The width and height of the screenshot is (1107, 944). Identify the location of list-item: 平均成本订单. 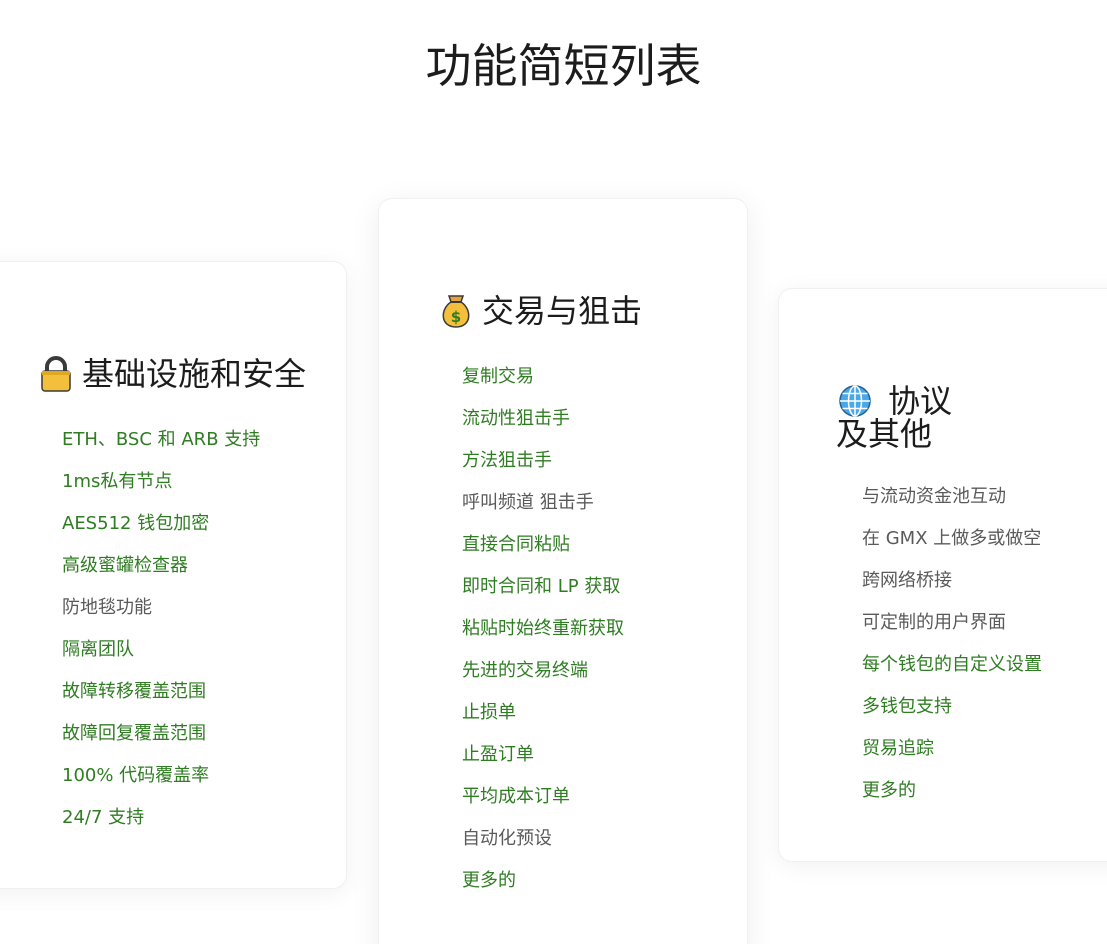
(516, 796).